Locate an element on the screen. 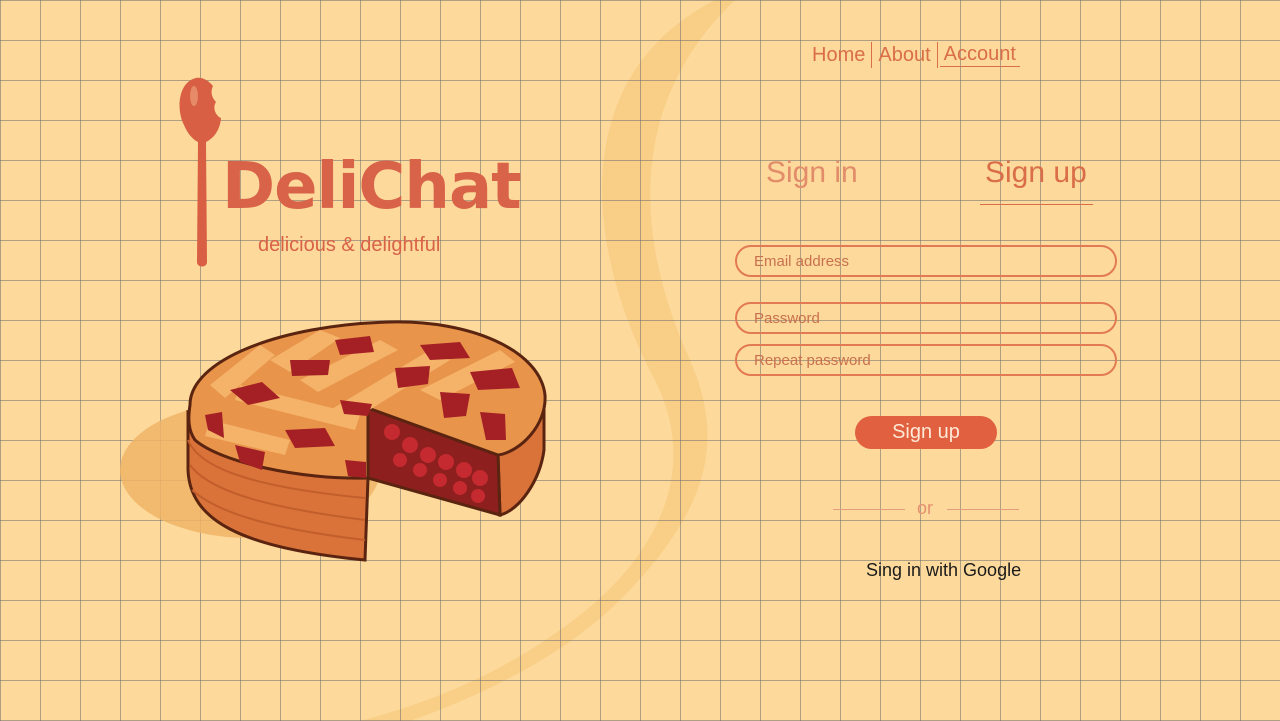 The image size is (1280, 721). password-input is located at coordinates (926, 318).